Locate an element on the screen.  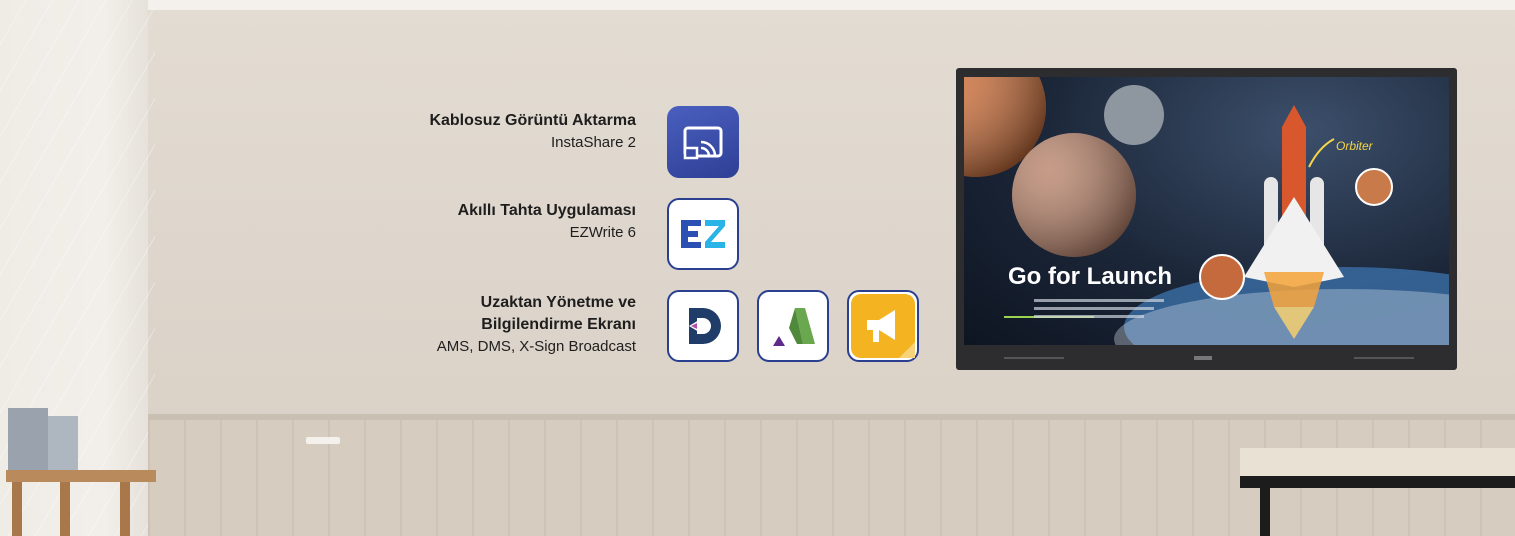
instashare-icon is located at coordinates (703, 142).